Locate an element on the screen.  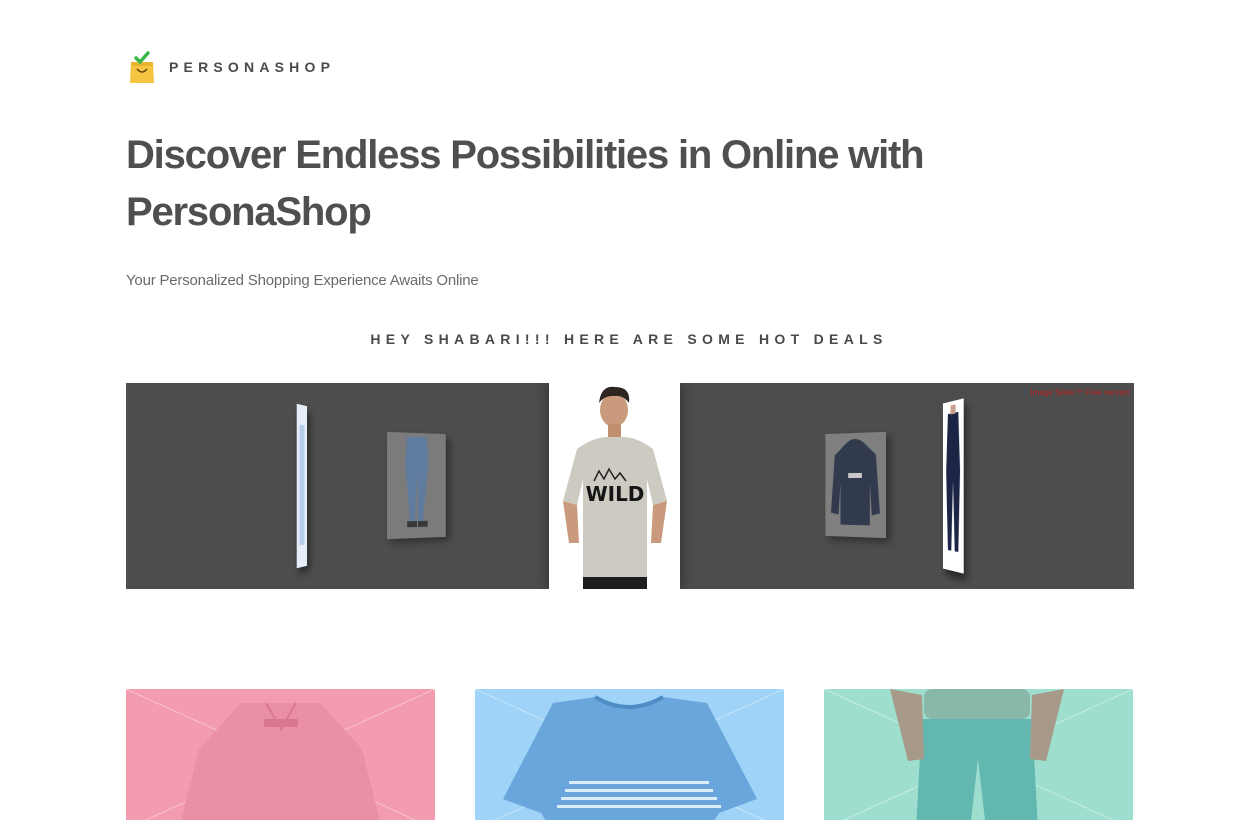
hoodie-image is located at coordinates (855, 485).